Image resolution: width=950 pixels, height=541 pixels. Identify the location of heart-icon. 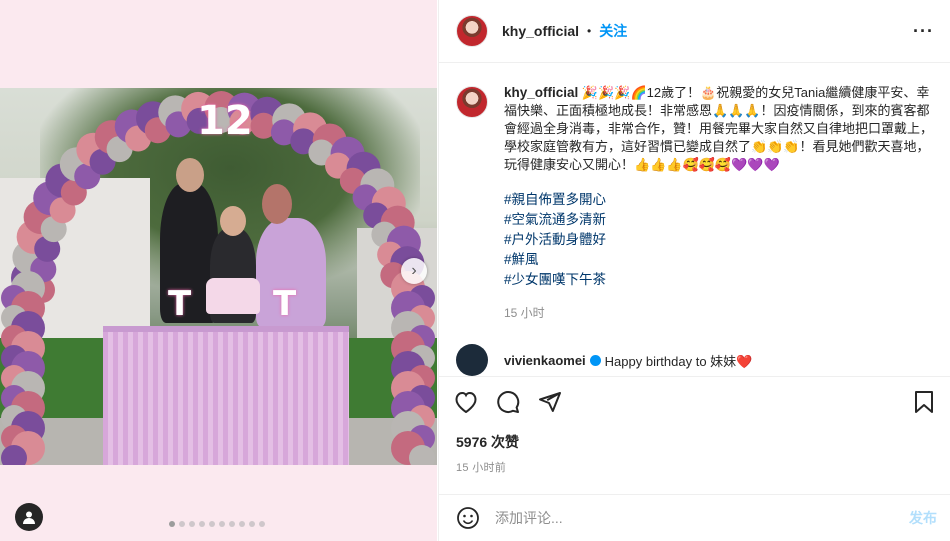
(466, 402).